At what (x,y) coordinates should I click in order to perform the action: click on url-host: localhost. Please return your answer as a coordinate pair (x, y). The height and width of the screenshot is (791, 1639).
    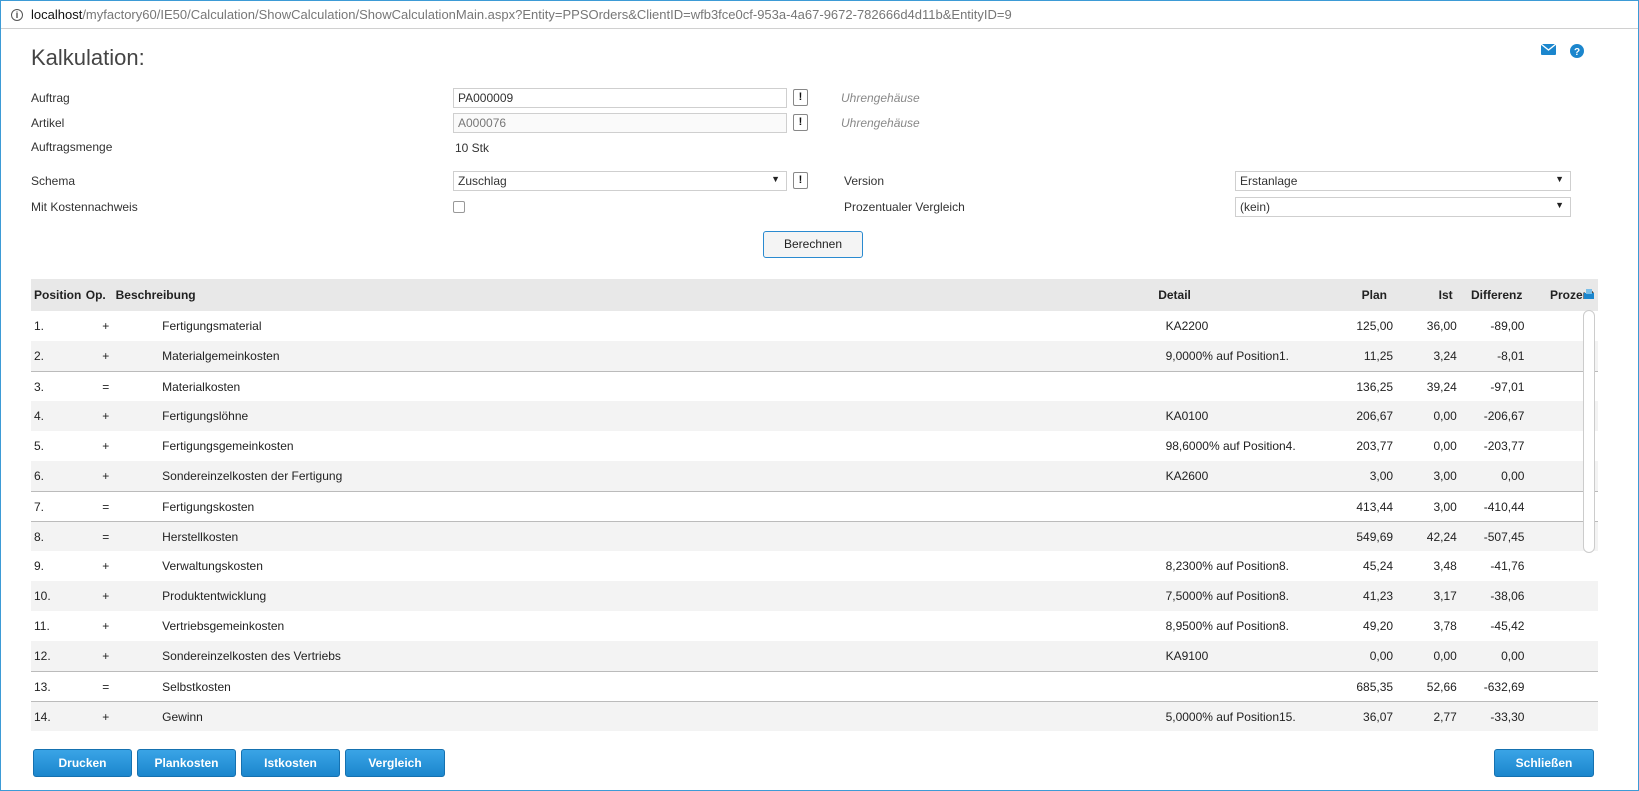
    Looking at the image, I should click on (57, 14).